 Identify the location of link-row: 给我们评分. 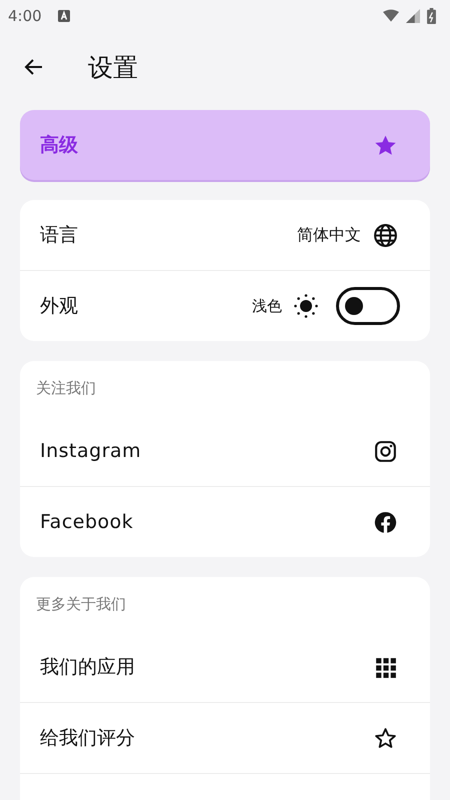
(225, 737).